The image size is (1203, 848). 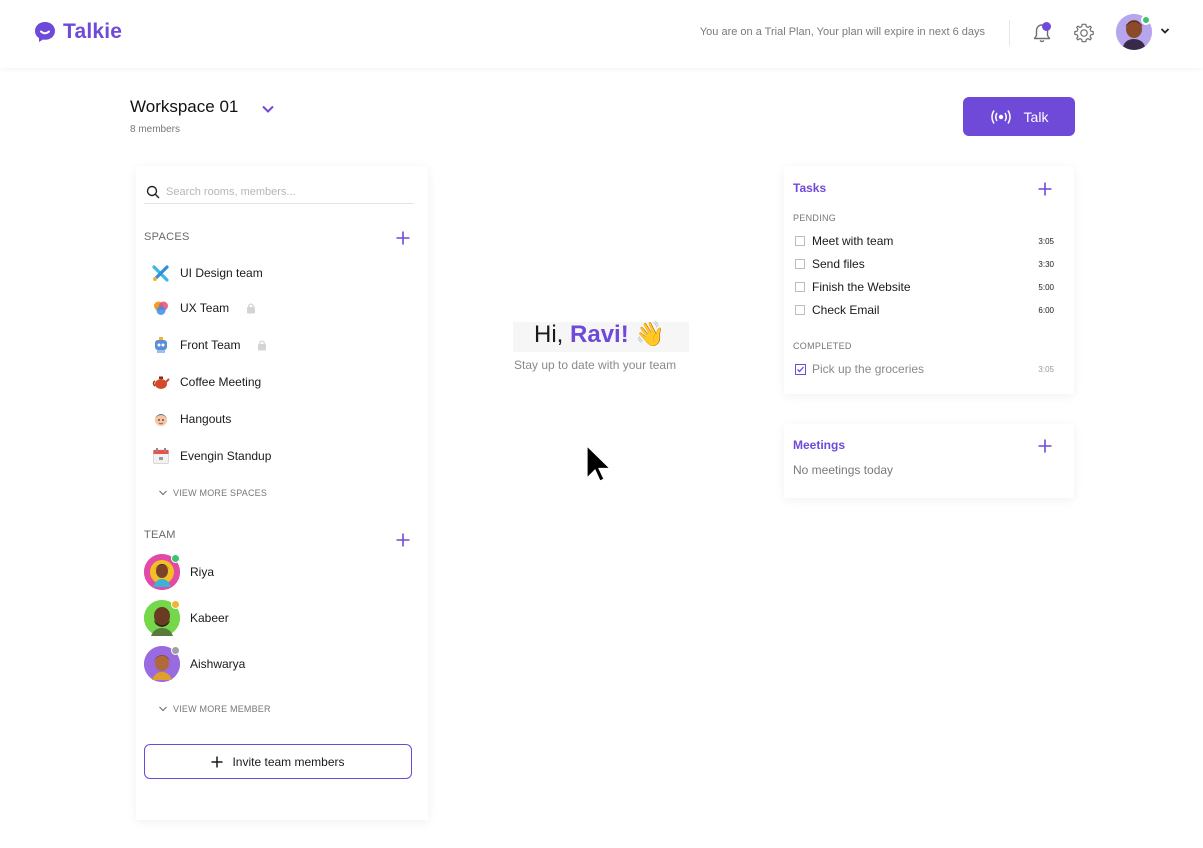 I want to click on space-label: Front Team, so click(x=210, y=345).